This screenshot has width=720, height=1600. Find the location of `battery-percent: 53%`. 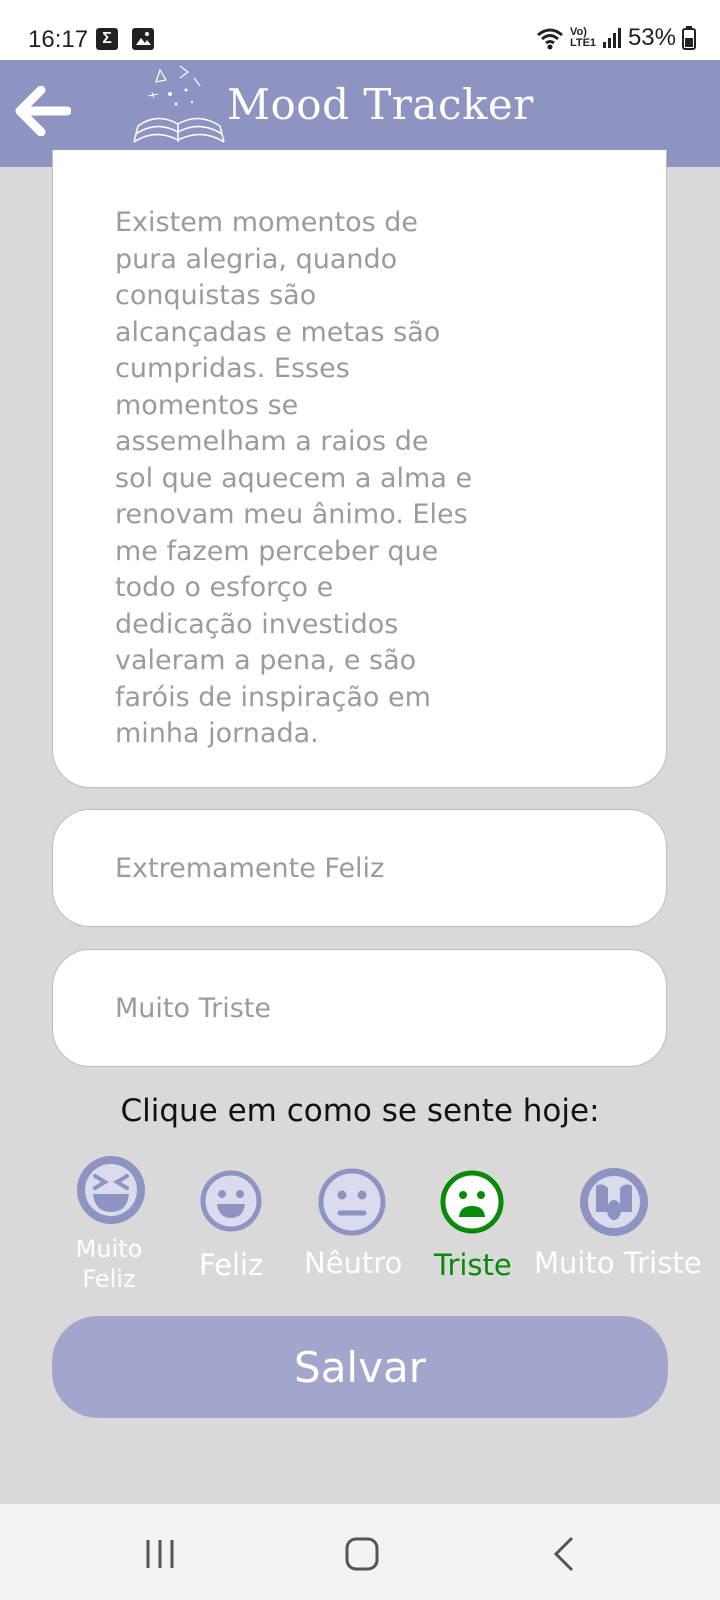

battery-percent: 53% is located at coordinates (651, 37).